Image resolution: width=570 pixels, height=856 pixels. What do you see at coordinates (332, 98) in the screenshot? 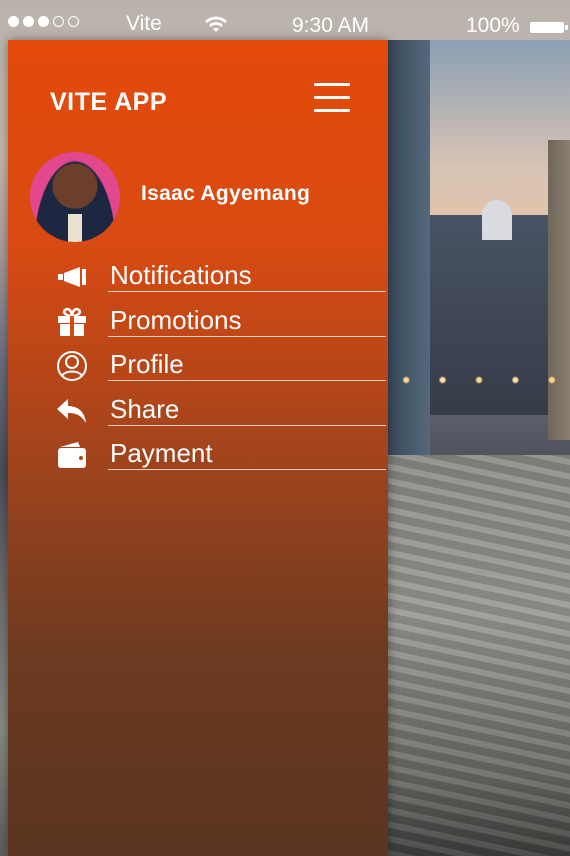
I see `hamburger-menu-icon` at bounding box center [332, 98].